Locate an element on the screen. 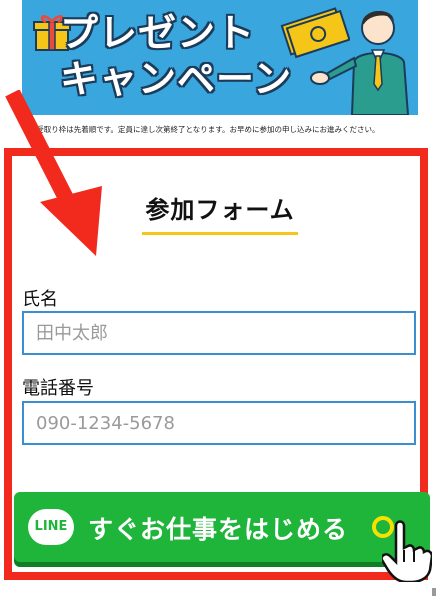  banner-title: プレゼント キャンペーン is located at coordinates (180, 56).